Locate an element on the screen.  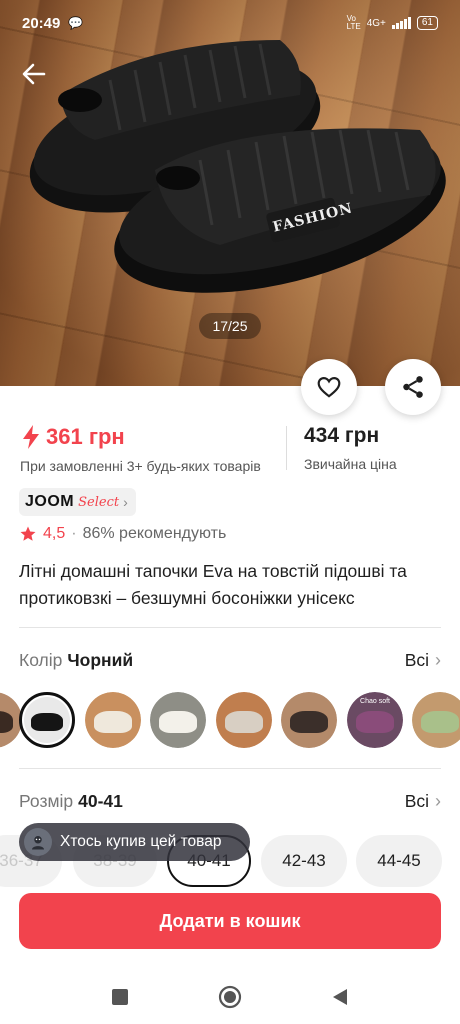
swatch-caption: Chao soft is located at coordinates (375, 701).